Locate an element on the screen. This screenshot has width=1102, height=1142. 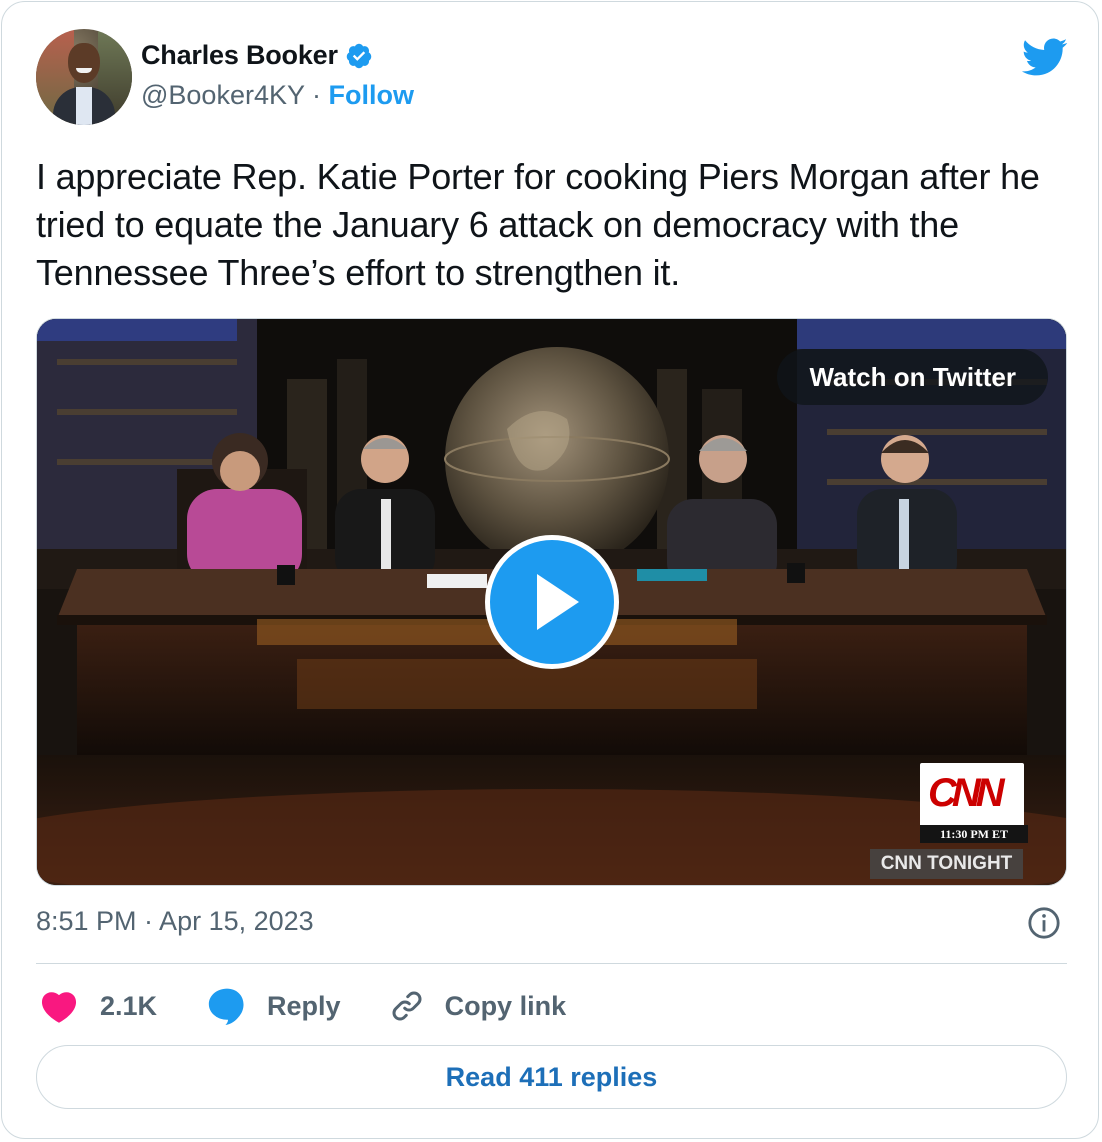
divider is located at coordinates (551, 963).